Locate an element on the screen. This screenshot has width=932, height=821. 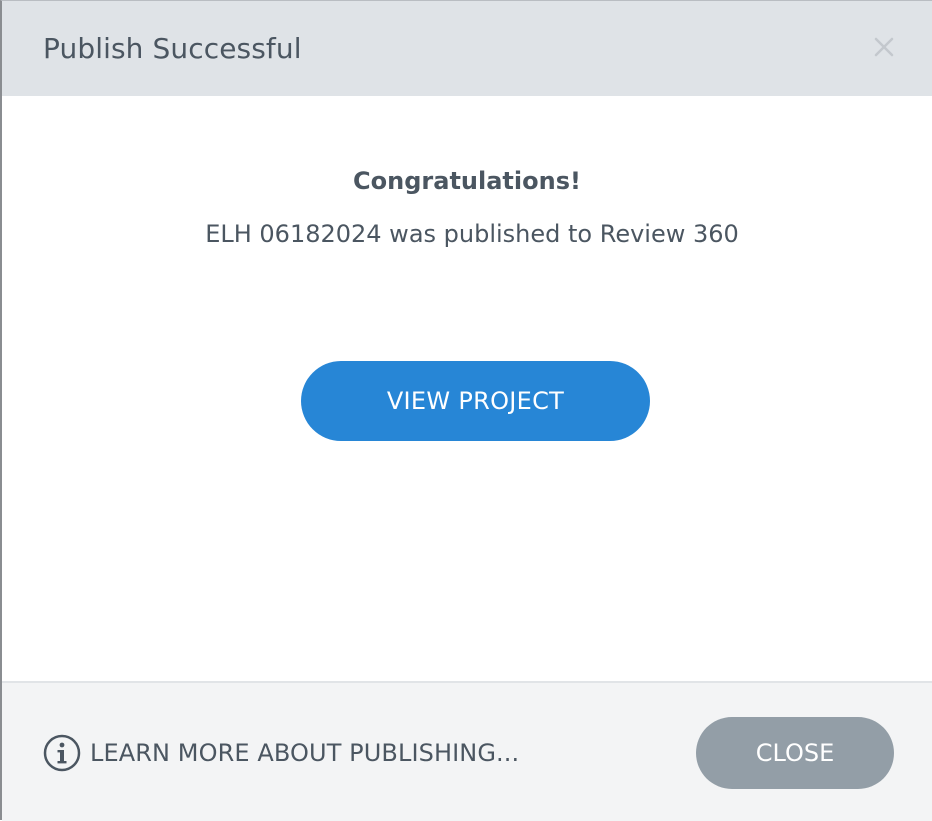
dialog-header: Publish Successful is located at coordinates (467, 48).